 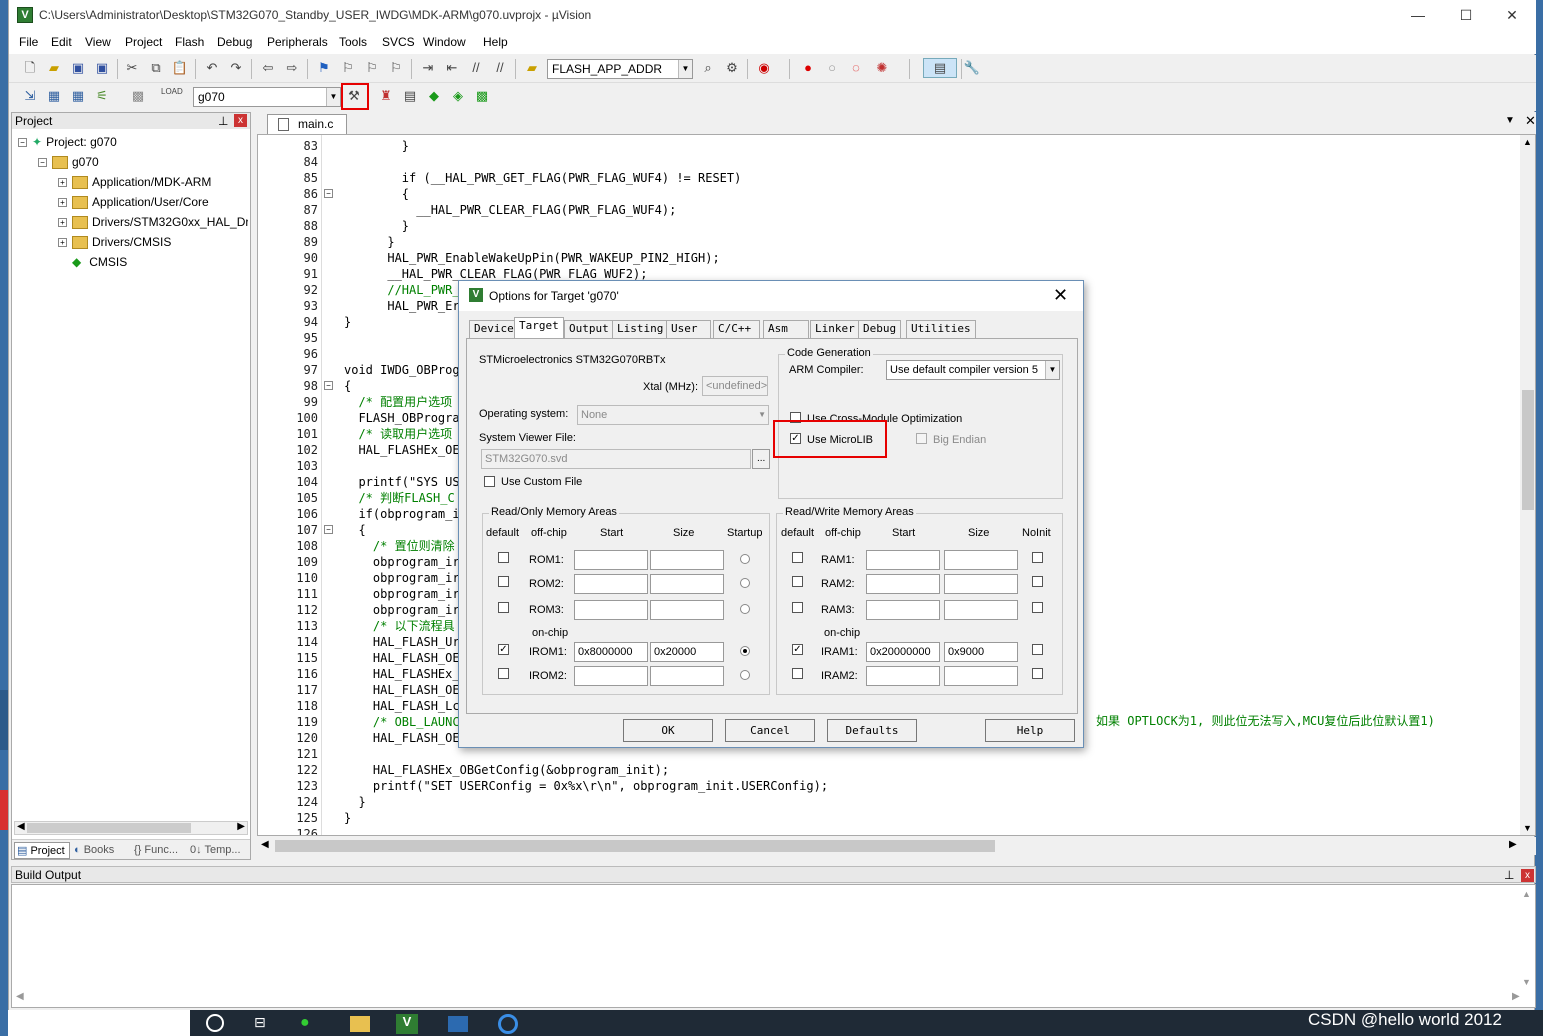 I want to click on ok-button: OK, so click(x=668, y=730).